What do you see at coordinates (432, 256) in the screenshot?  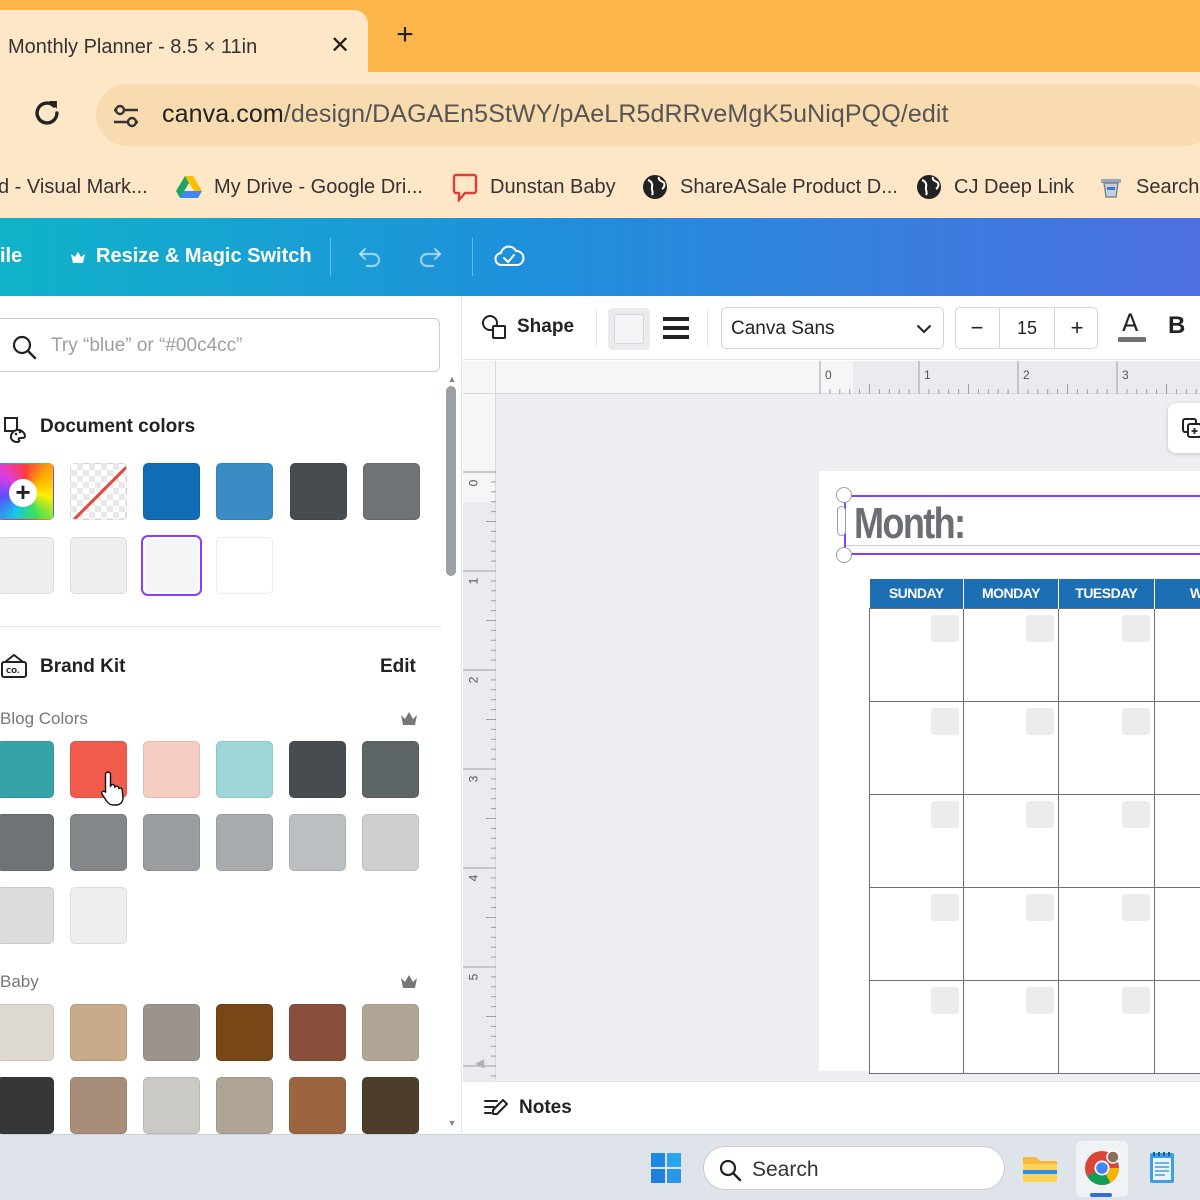 I see `redo-icon` at bounding box center [432, 256].